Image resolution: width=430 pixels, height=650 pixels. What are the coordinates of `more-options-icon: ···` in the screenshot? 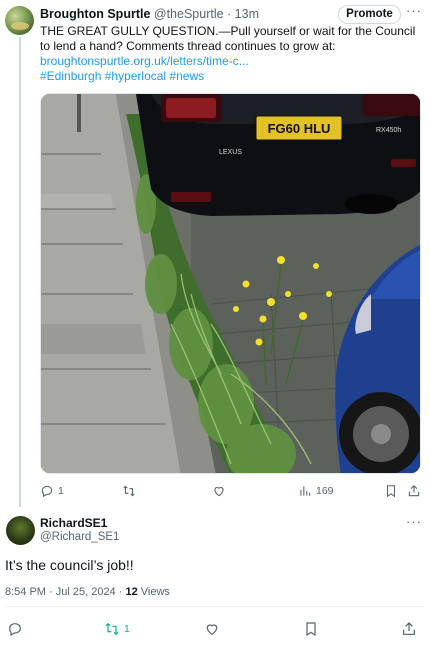 It's located at (414, 10).